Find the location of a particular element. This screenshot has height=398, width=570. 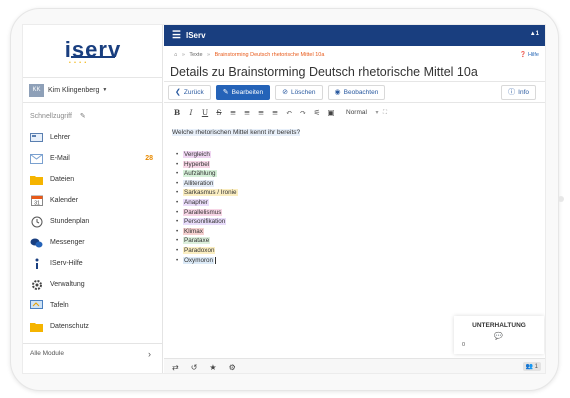

fullscreen-icon: ⛶ is located at coordinates (385, 113).